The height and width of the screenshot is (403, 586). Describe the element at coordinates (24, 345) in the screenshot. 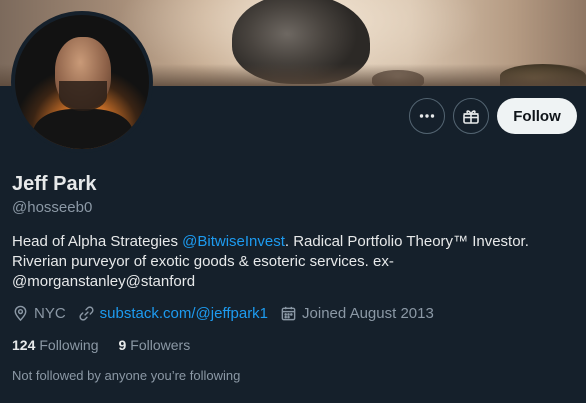

I see `following-count: 124` at that location.